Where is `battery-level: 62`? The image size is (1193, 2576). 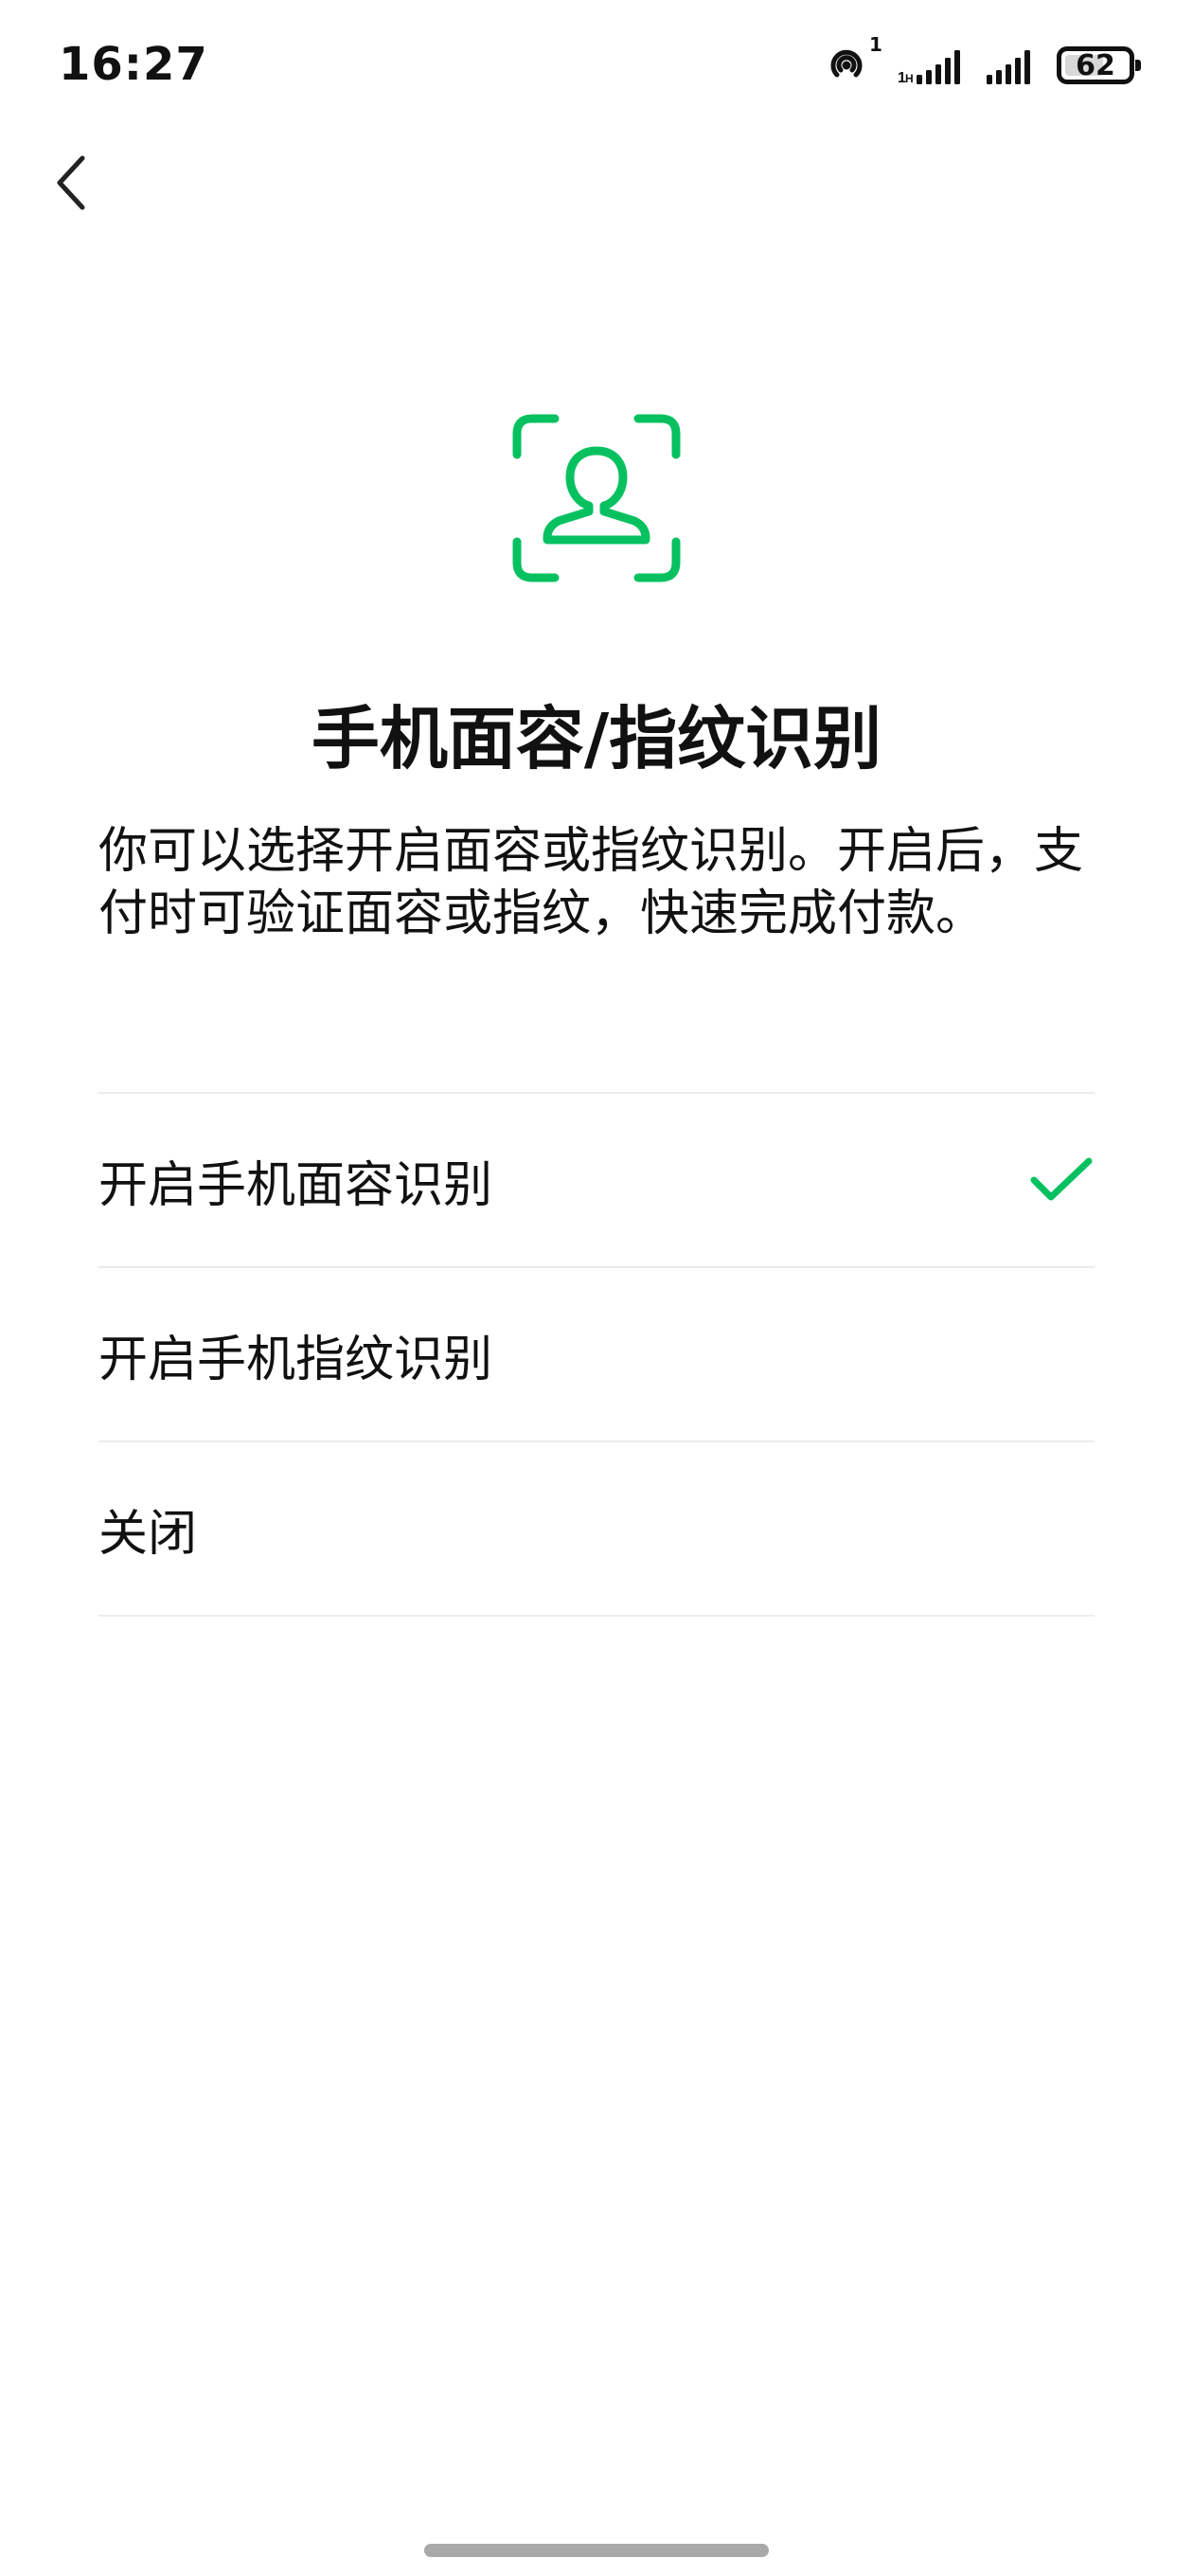
battery-level: 62 is located at coordinates (1095, 65).